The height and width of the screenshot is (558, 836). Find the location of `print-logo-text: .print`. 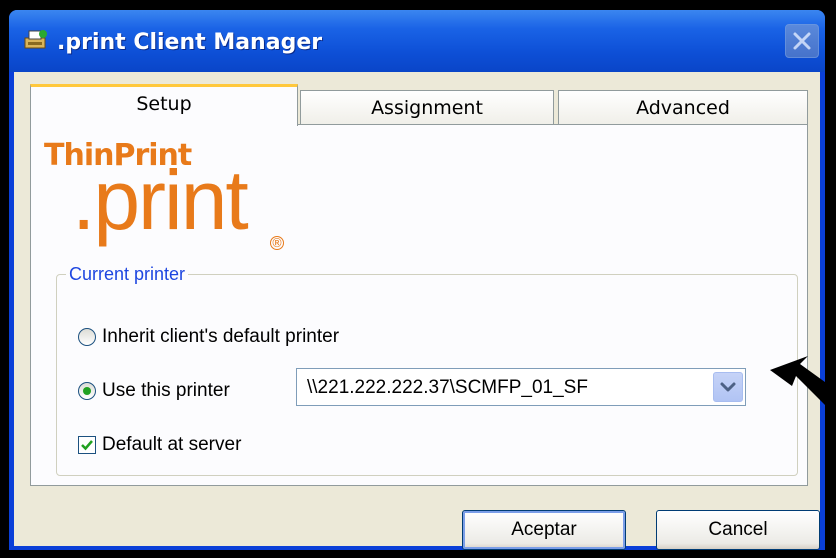

print-logo-text: .print is located at coordinates (160, 200).